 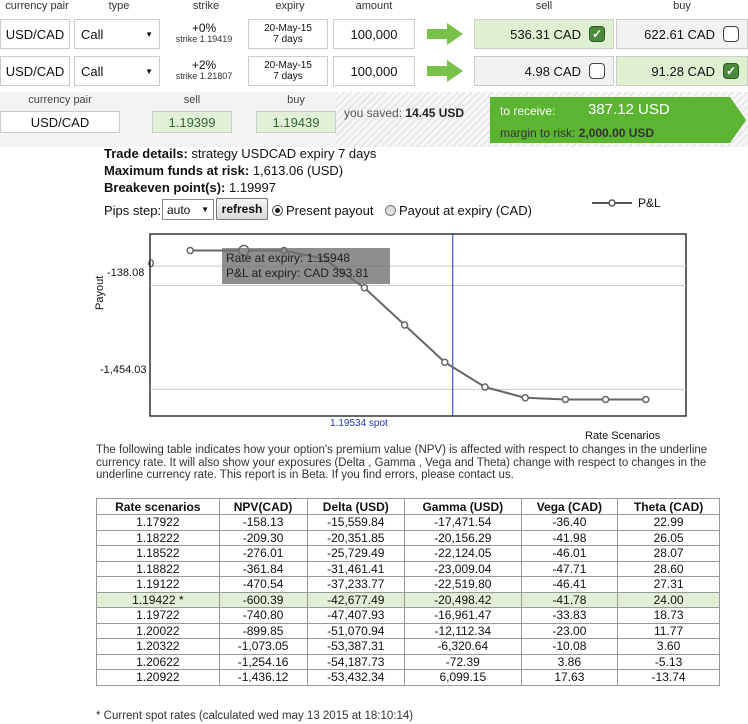 I want to click on buy-price: 622.61 CAD, so click(x=679, y=34).